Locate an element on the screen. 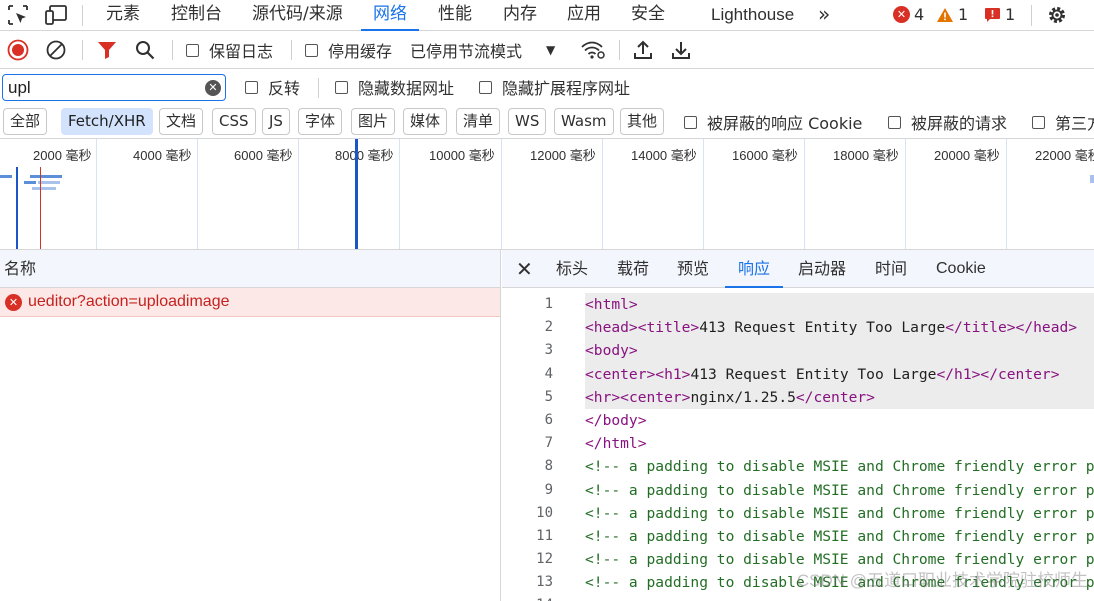 The height and width of the screenshot is (601, 1094). preserve-log-checkbox: 保留日志 is located at coordinates (229, 50).